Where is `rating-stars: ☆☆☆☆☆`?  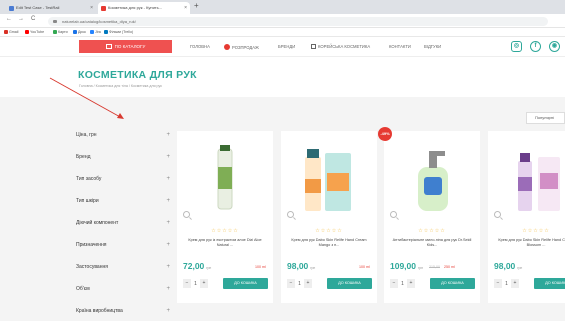
rating-stars: ☆☆☆☆☆ is located at coordinates (432, 231).